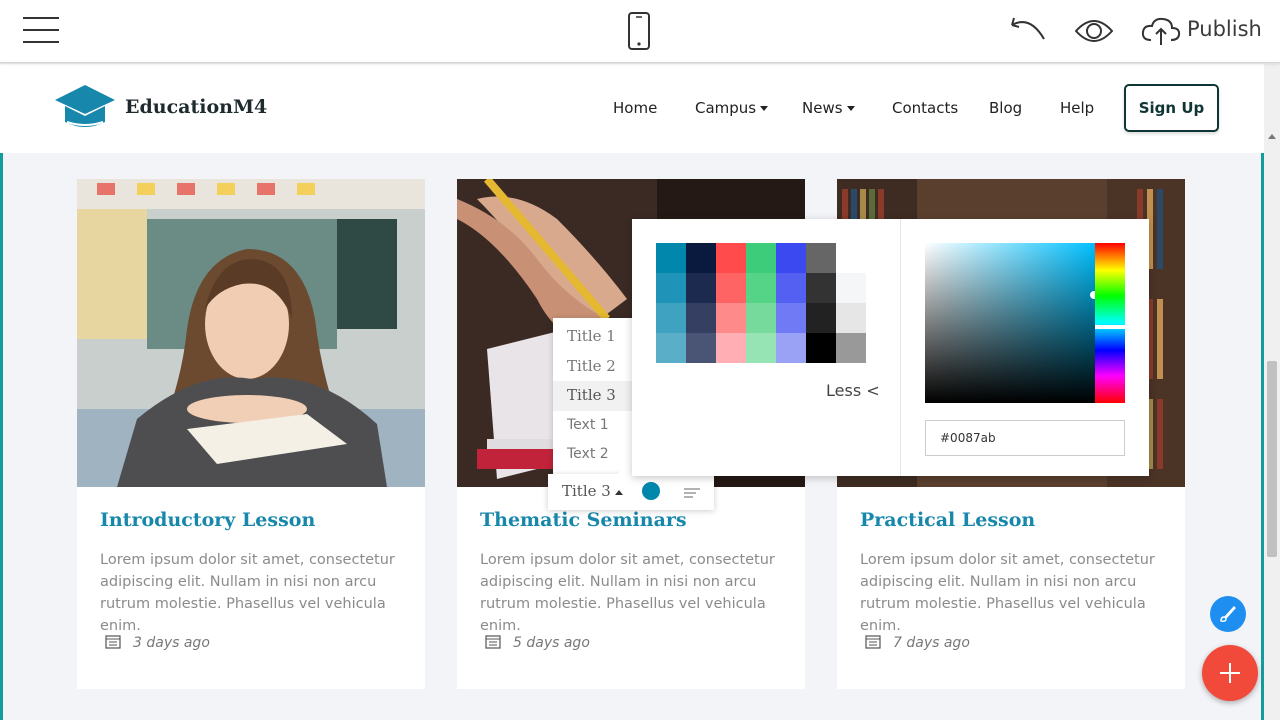  What do you see at coordinates (1010, 323) in the screenshot?
I see `saturation-area` at bounding box center [1010, 323].